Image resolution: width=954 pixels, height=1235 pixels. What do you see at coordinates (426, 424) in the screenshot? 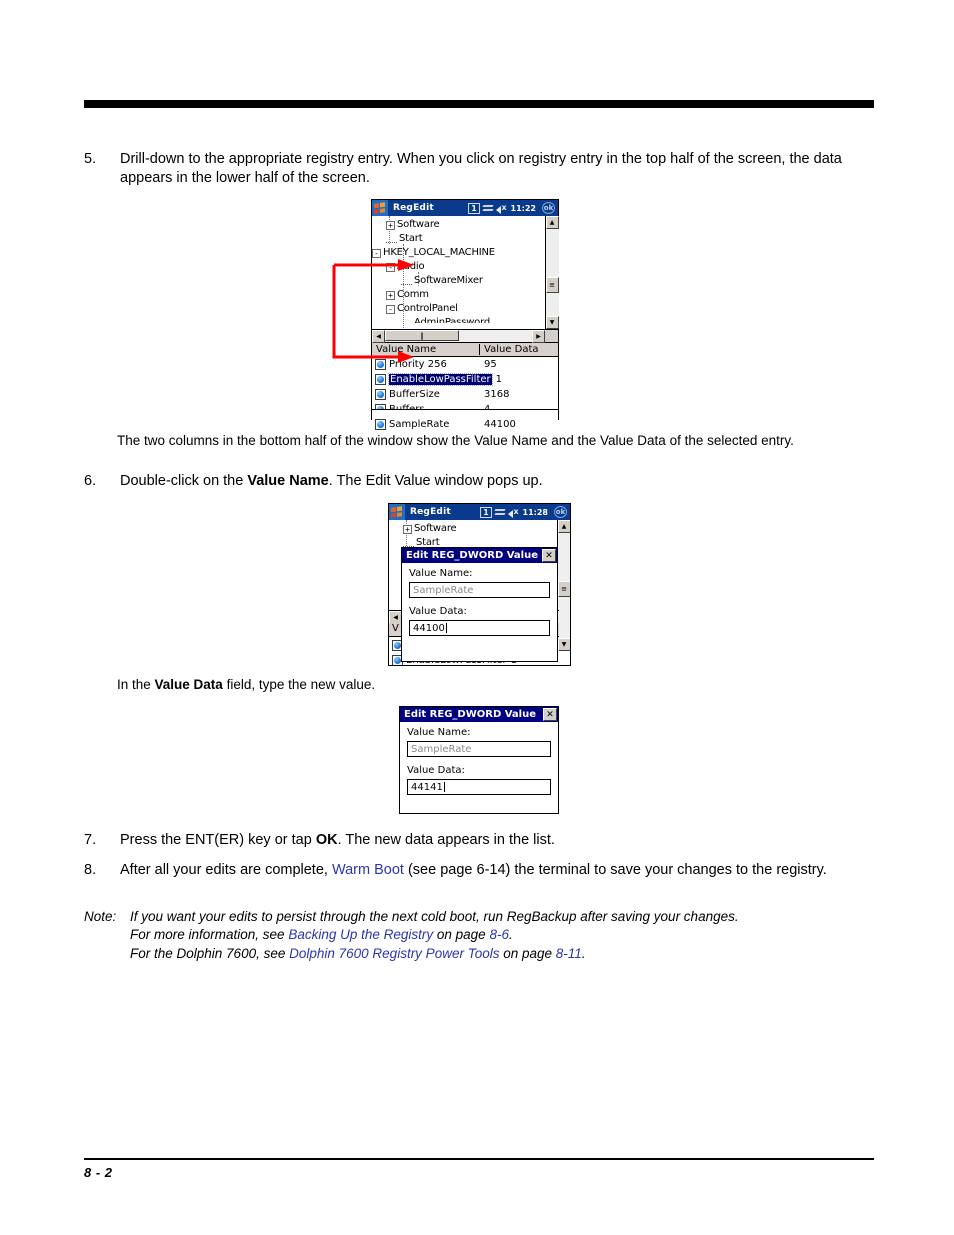
I see `value-name-cell: SampleRate` at bounding box center [426, 424].